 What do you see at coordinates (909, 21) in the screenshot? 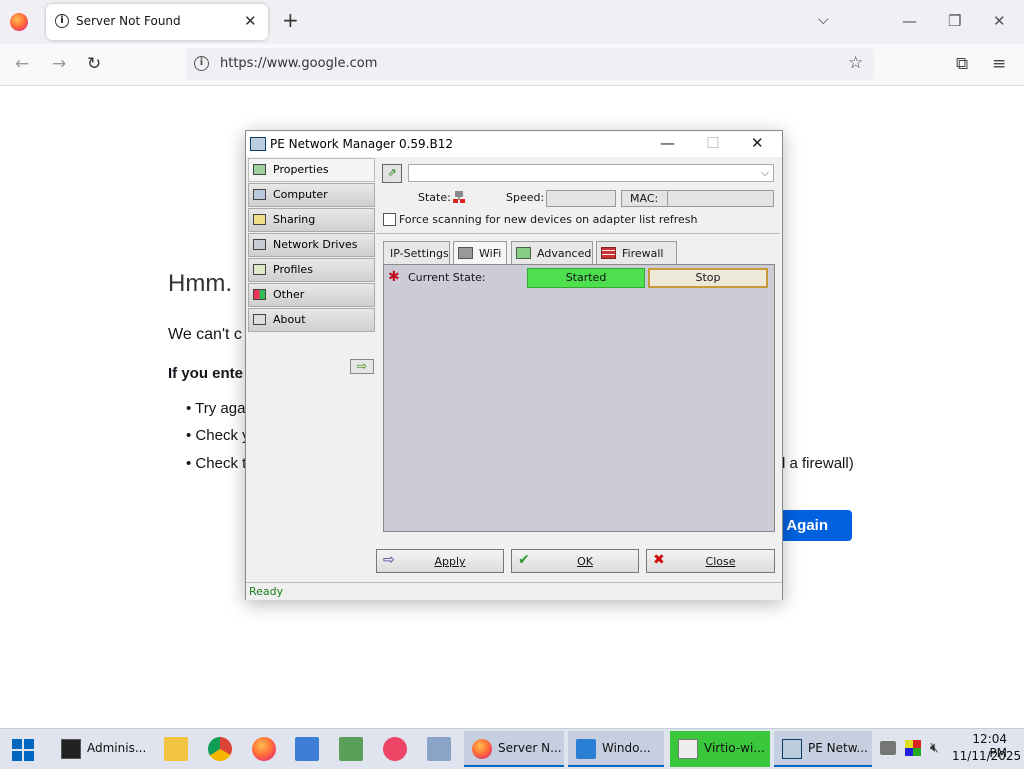
I see `minimize-icon: —` at bounding box center [909, 21].